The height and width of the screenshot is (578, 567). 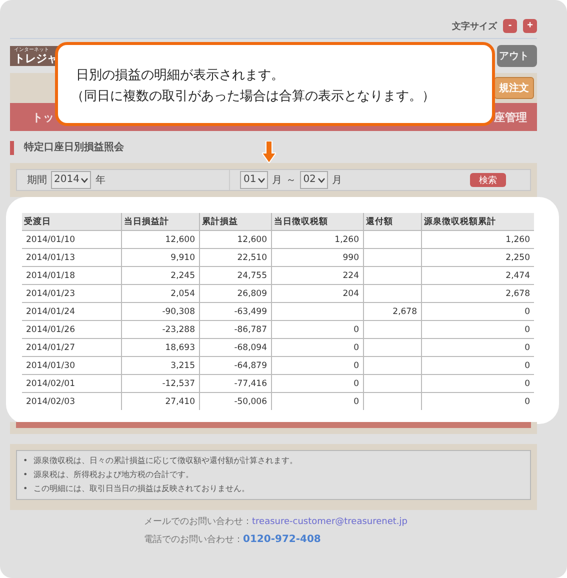 I want to click on table-cell: 22,510, so click(x=236, y=257).